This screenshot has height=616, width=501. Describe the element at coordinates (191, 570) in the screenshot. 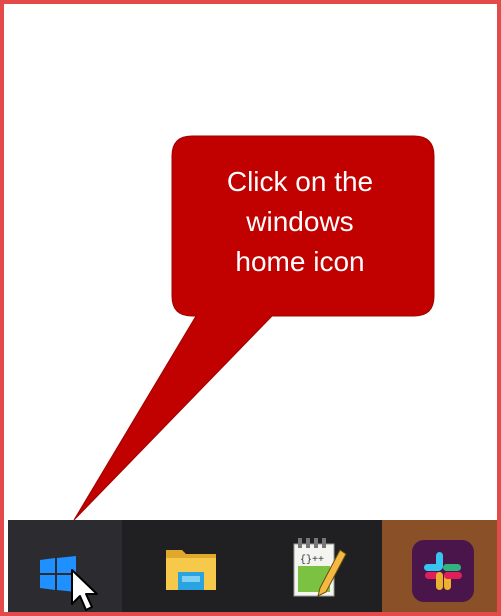

I see `folder-icon` at that location.